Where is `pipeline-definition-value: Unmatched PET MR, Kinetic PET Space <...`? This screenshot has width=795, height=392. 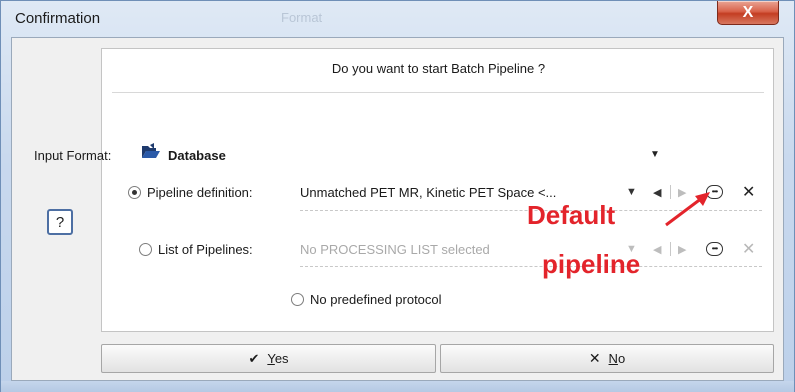 pipeline-definition-value: Unmatched PET MR, Kinetic PET Space <... is located at coordinates (428, 192).